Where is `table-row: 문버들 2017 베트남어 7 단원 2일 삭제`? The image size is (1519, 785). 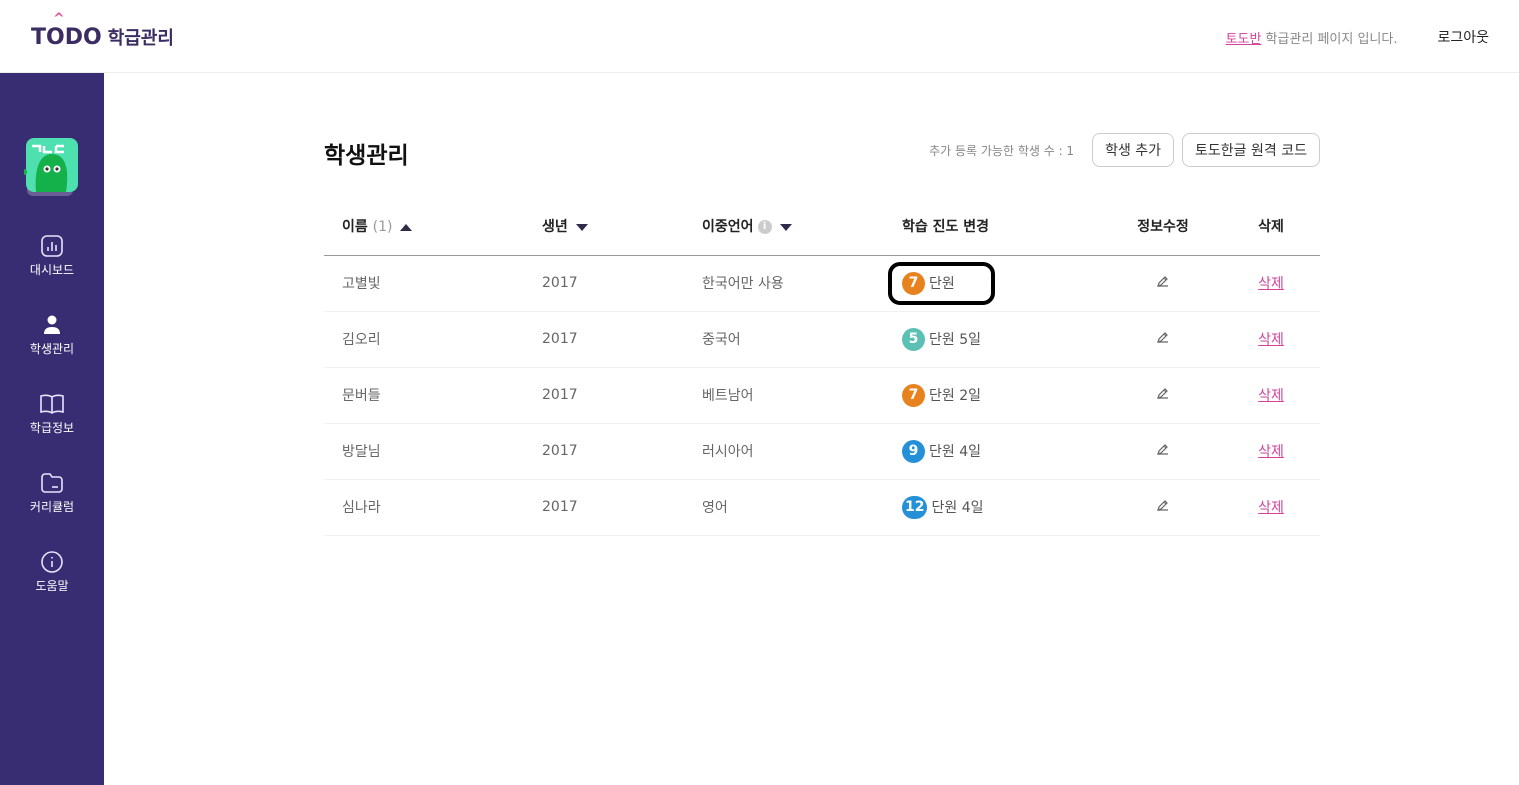
table-row: 문버들 2017 베트남어 7 단원 2일 삭제 is located at coordinates (822, 395).